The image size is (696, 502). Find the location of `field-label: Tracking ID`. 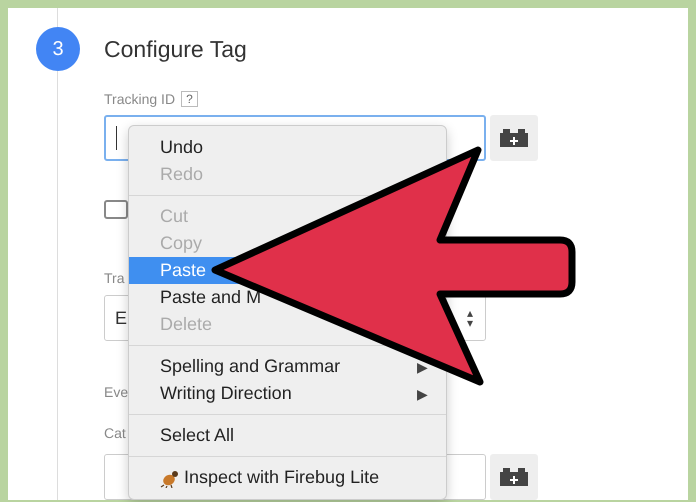

field-label: Tracking ID is located at coordinates (140, 99).